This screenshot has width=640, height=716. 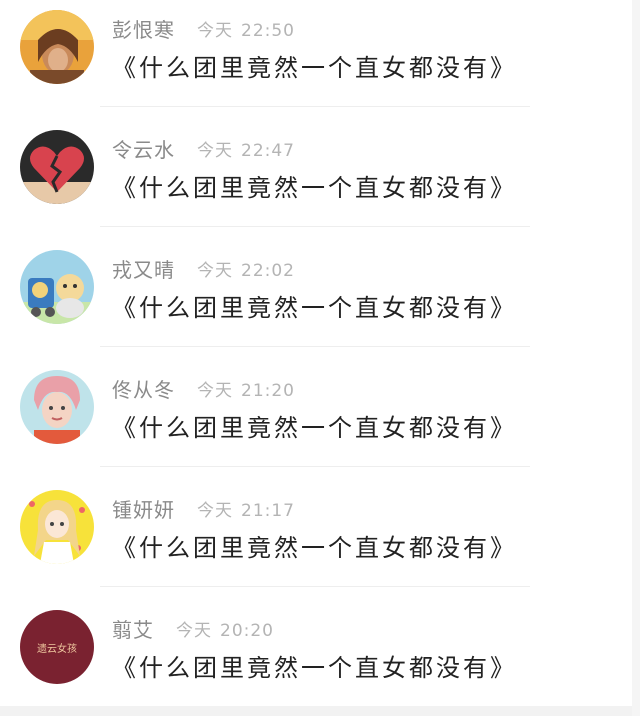 I want to click on comment-meta: 佟从冬 今天 21:20, so click(x=203, y=388).